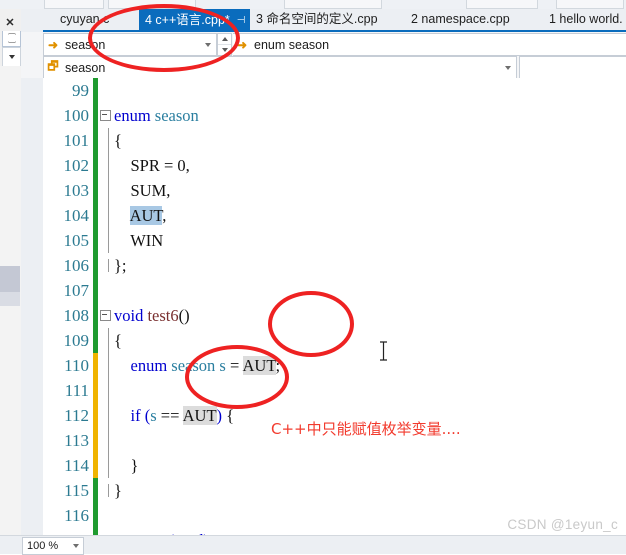  I want to click on caret-down-icon, so click(224, 50).